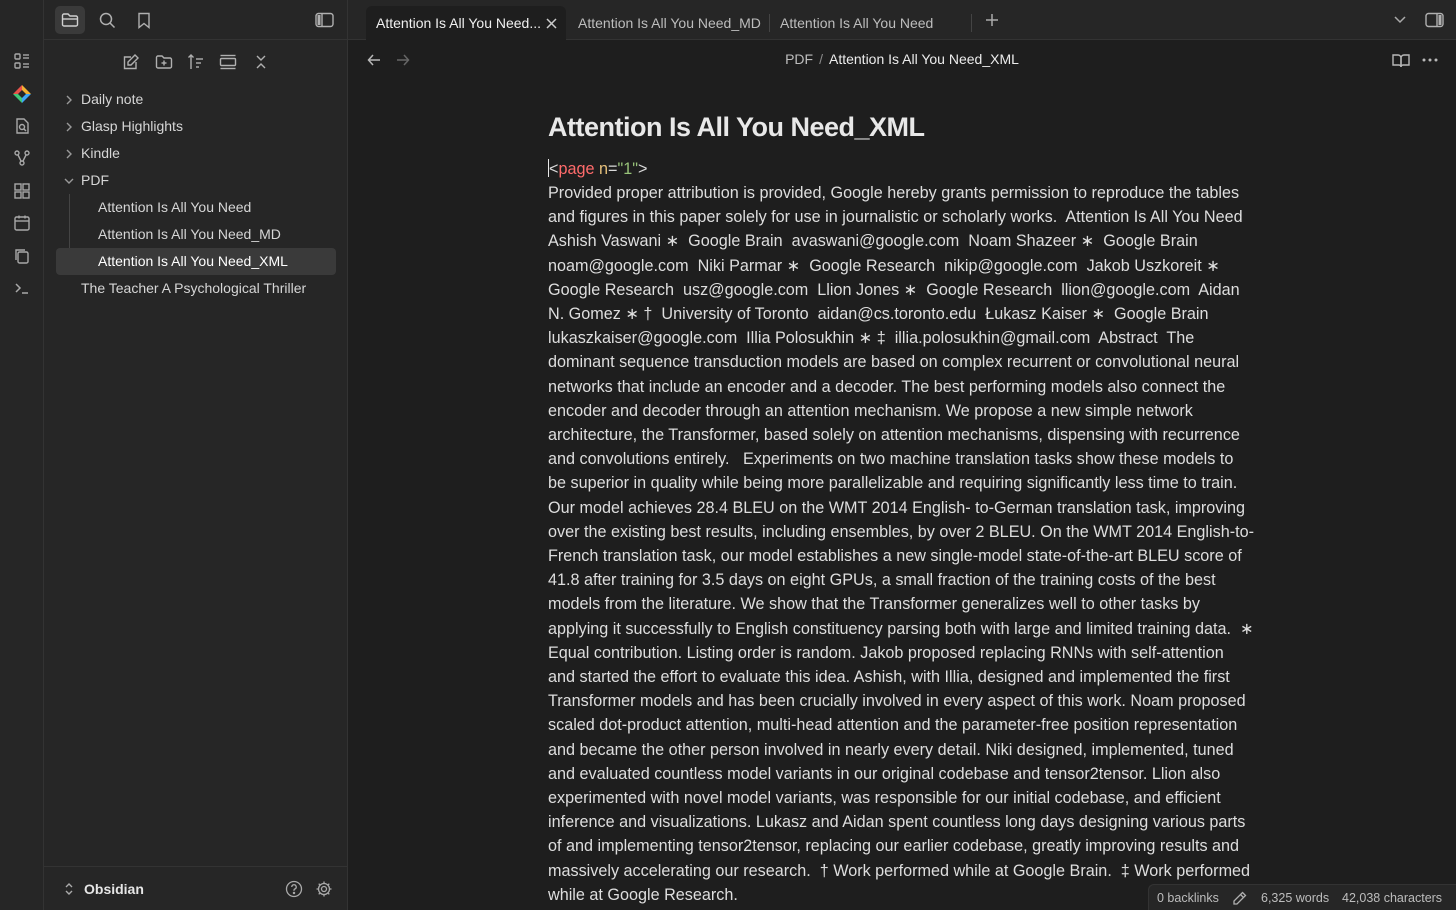 This screenshot has width=1456, height=910. Describe the element at coordinates (1239, 898) in the screenshot. I see `pencil-edit-icon` at that location.